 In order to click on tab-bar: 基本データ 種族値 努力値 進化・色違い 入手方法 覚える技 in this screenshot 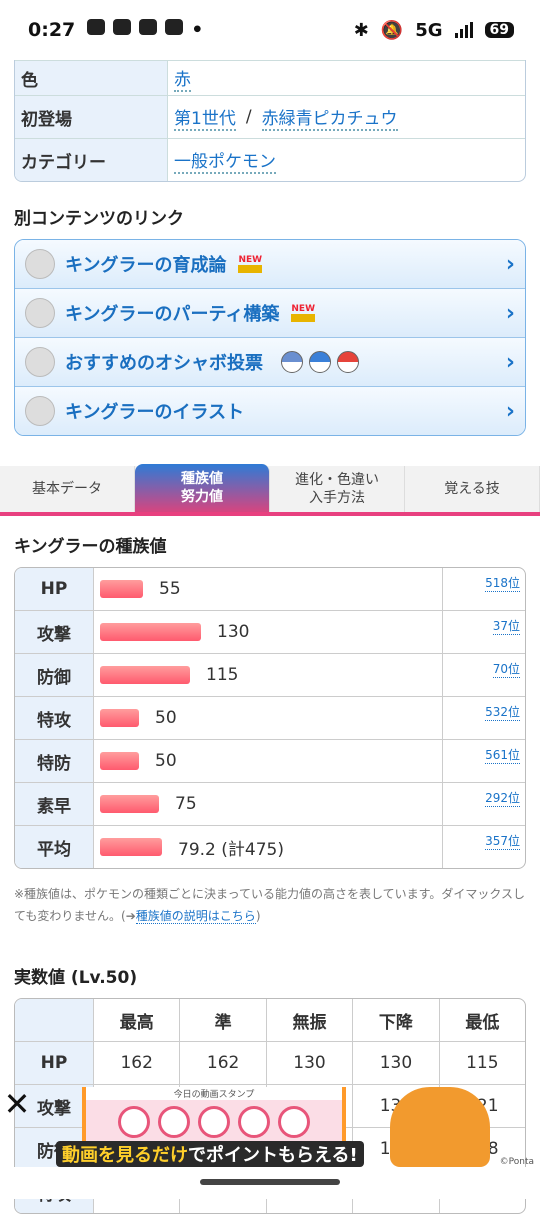, I will do `click(270, 490)`.